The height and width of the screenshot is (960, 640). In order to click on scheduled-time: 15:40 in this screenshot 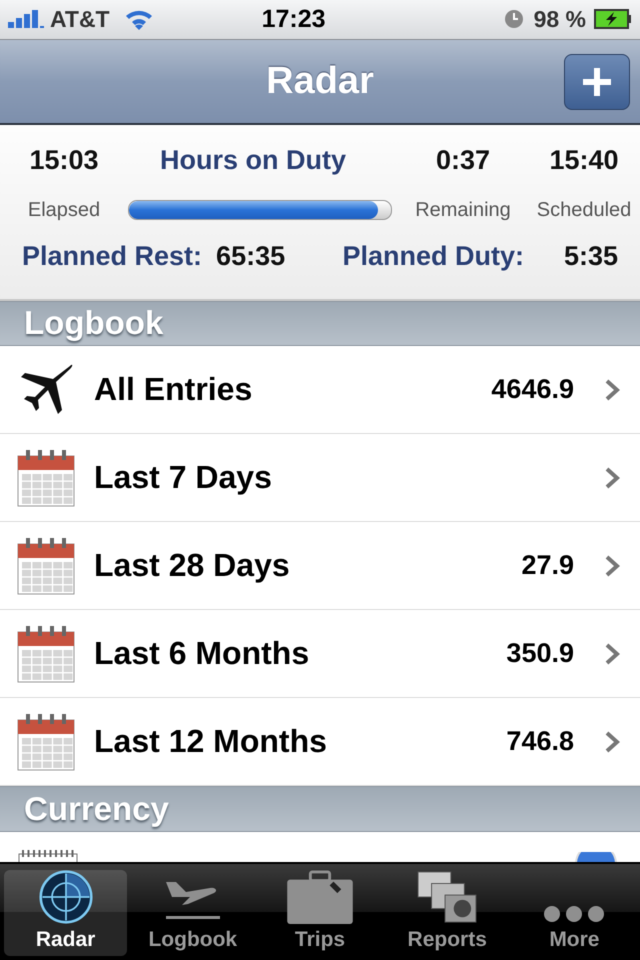, I will do `click(584, 160)`.